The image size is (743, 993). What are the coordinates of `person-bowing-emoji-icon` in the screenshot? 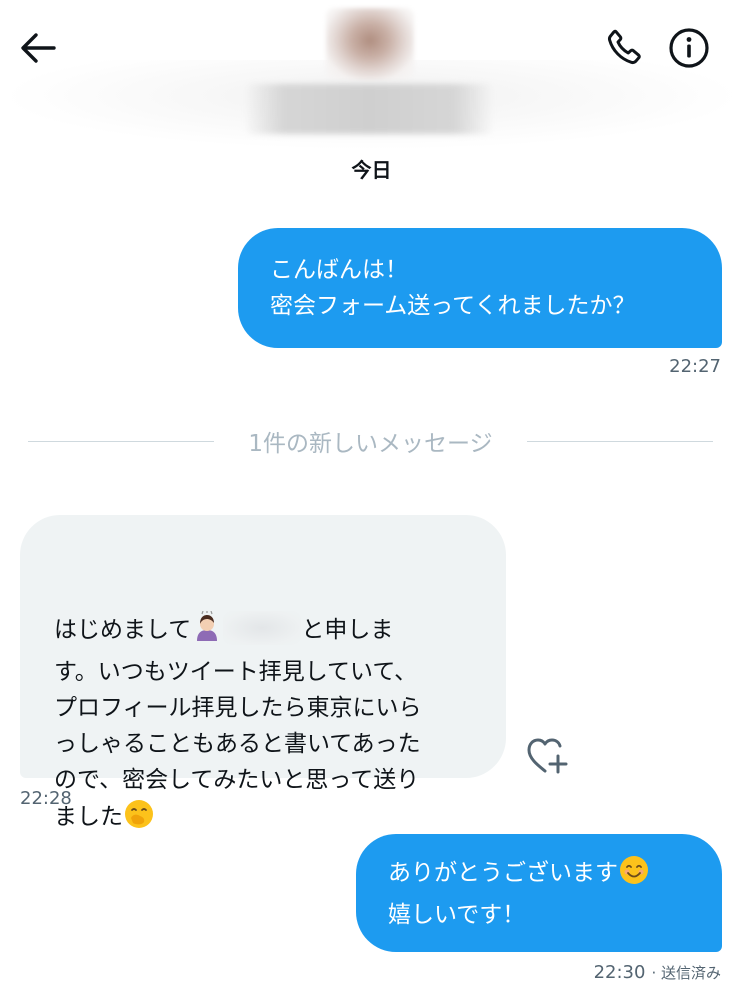 It's located at (207, 632).